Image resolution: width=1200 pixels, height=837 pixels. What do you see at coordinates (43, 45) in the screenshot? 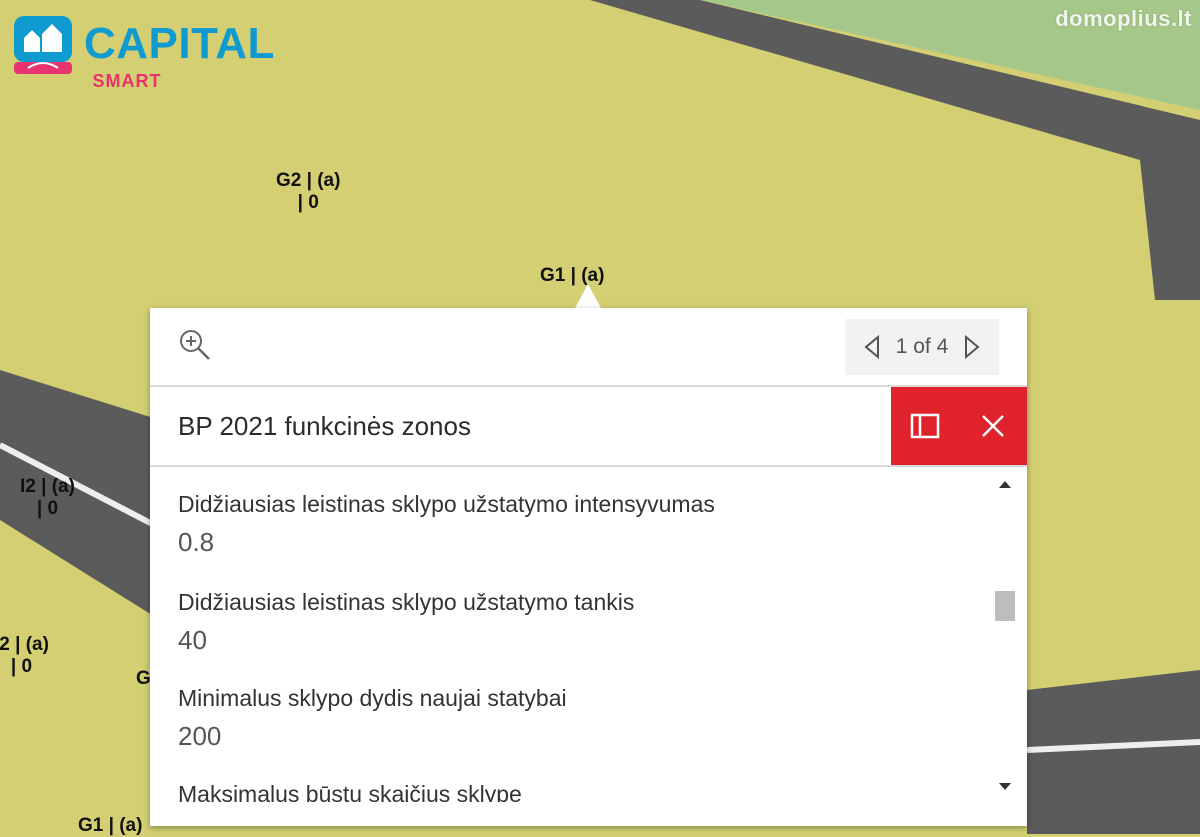
I see `logo-house-icon` at bounding box center [43, 45].